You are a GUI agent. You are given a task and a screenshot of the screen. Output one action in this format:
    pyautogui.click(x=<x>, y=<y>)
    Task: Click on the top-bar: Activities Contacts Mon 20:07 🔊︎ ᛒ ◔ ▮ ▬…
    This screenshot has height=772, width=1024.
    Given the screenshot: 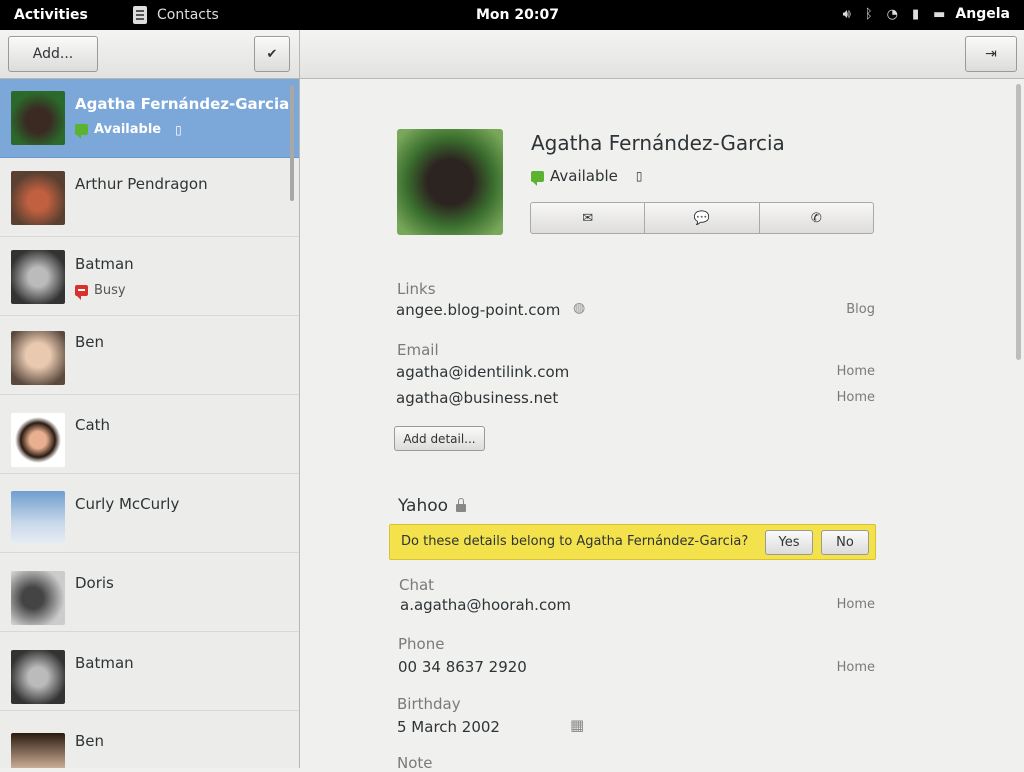 What is the action you would take?
    pyautogui.click(x=512, y=15)
    